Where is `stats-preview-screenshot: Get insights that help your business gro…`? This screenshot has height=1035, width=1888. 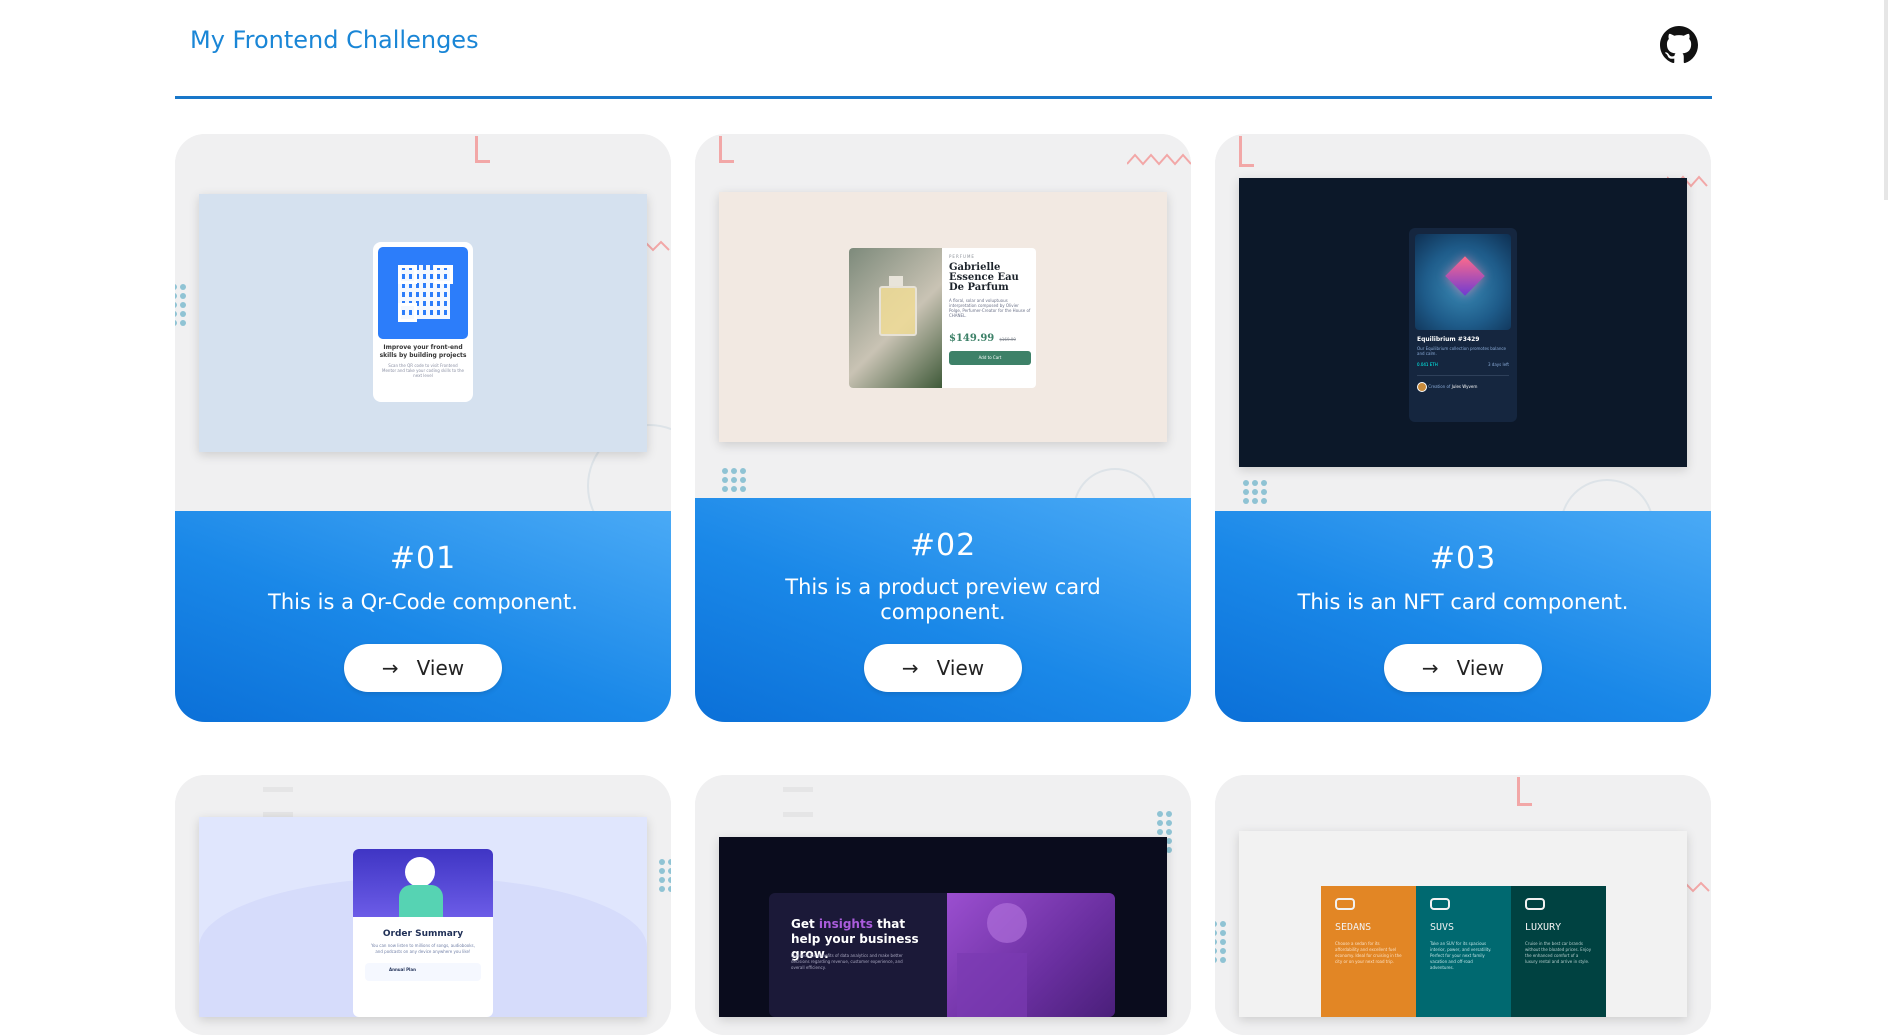
stats-preview-screenshot: Get insights that help your business gro… is located at coordinates (943, 927).